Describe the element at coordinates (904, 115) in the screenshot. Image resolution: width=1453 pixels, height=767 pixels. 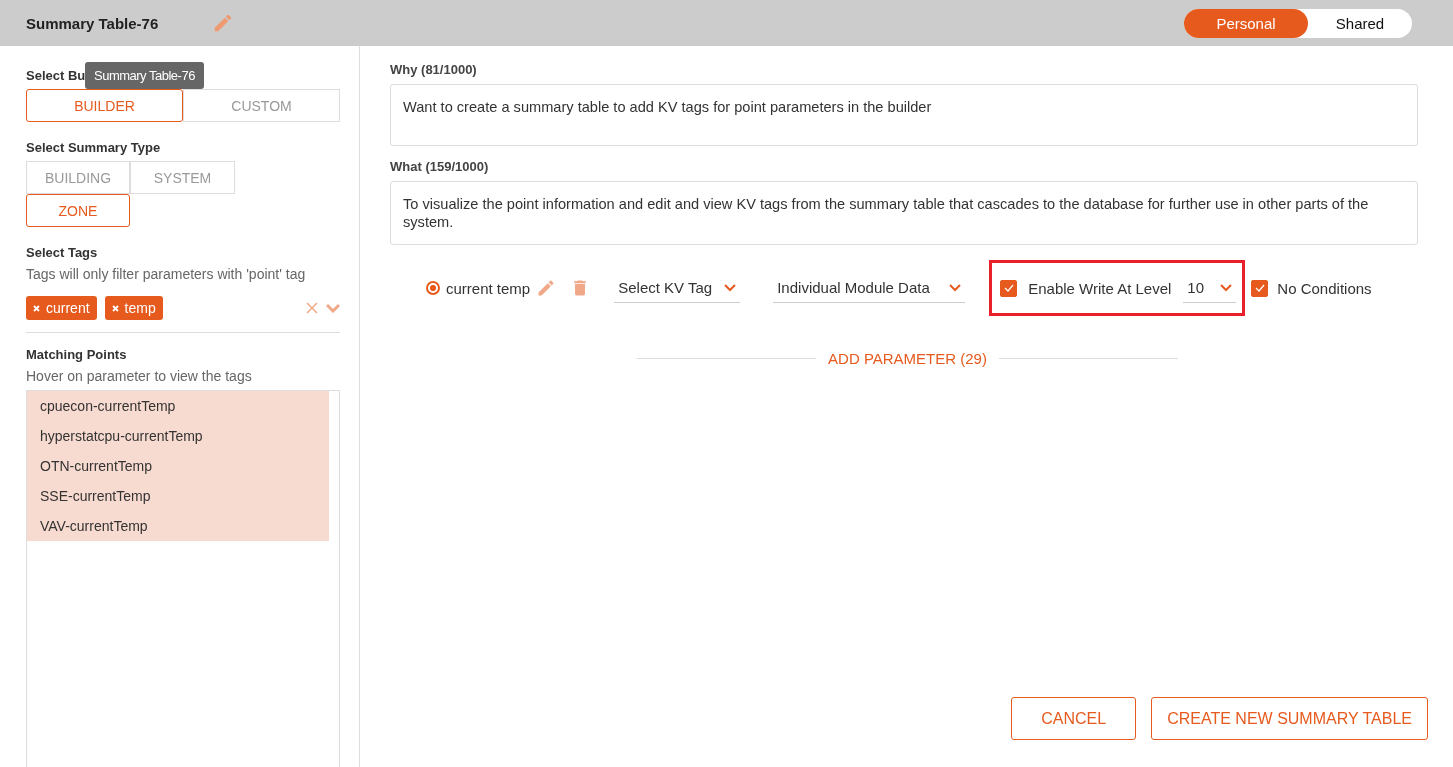
I see `why-field: Want to create a summary table to add KV tags for point parameters in the builder` at that location.